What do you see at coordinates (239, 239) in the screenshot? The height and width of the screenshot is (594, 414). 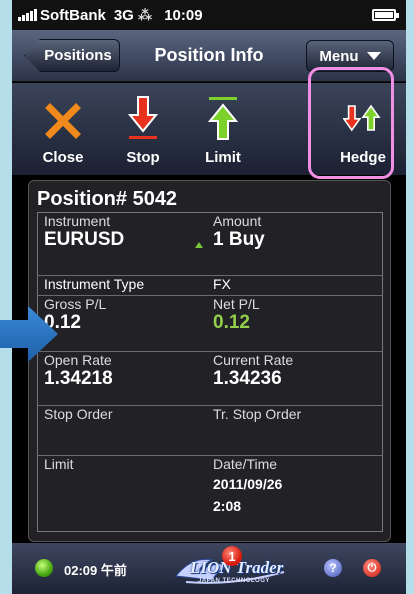 I see `amount-value: 1 Buy` at bounding box center [239, 239].